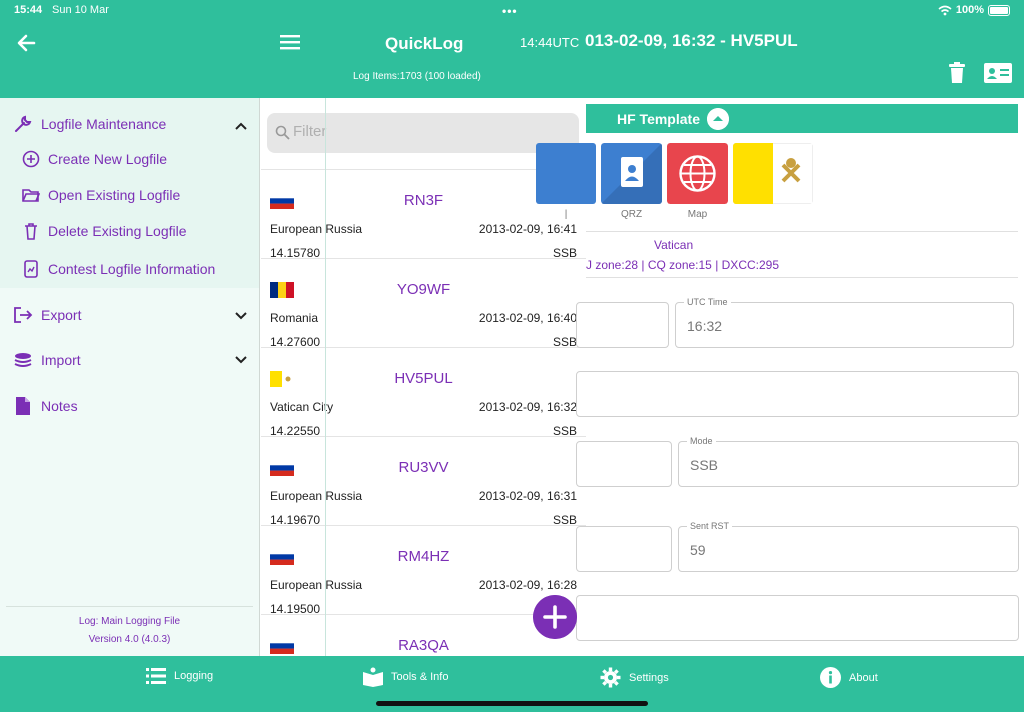 The width and height of the screenshot is (1024, 712). What do you see at coordinates (566, 214) in the screenshot?
I see `partial-tile-label: |` at bounding box center [566, 214].